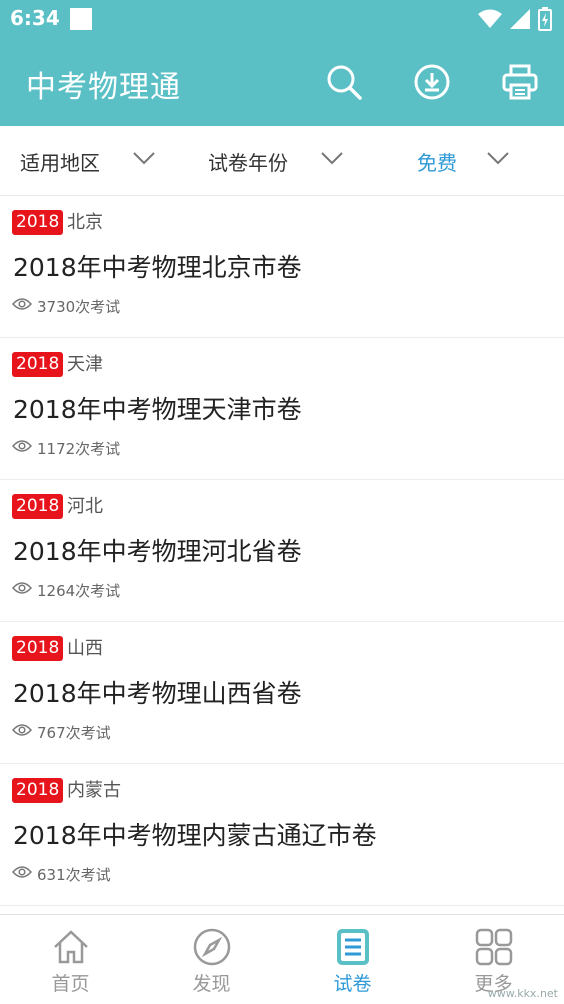 Image resolution: width=564 pixels, height=1004 pixels. What do you see at coordinates (157, 267) in the screenshot?
I see `paper-title: 2018年中考物理北京市卷` at bounding box center [157, 267].